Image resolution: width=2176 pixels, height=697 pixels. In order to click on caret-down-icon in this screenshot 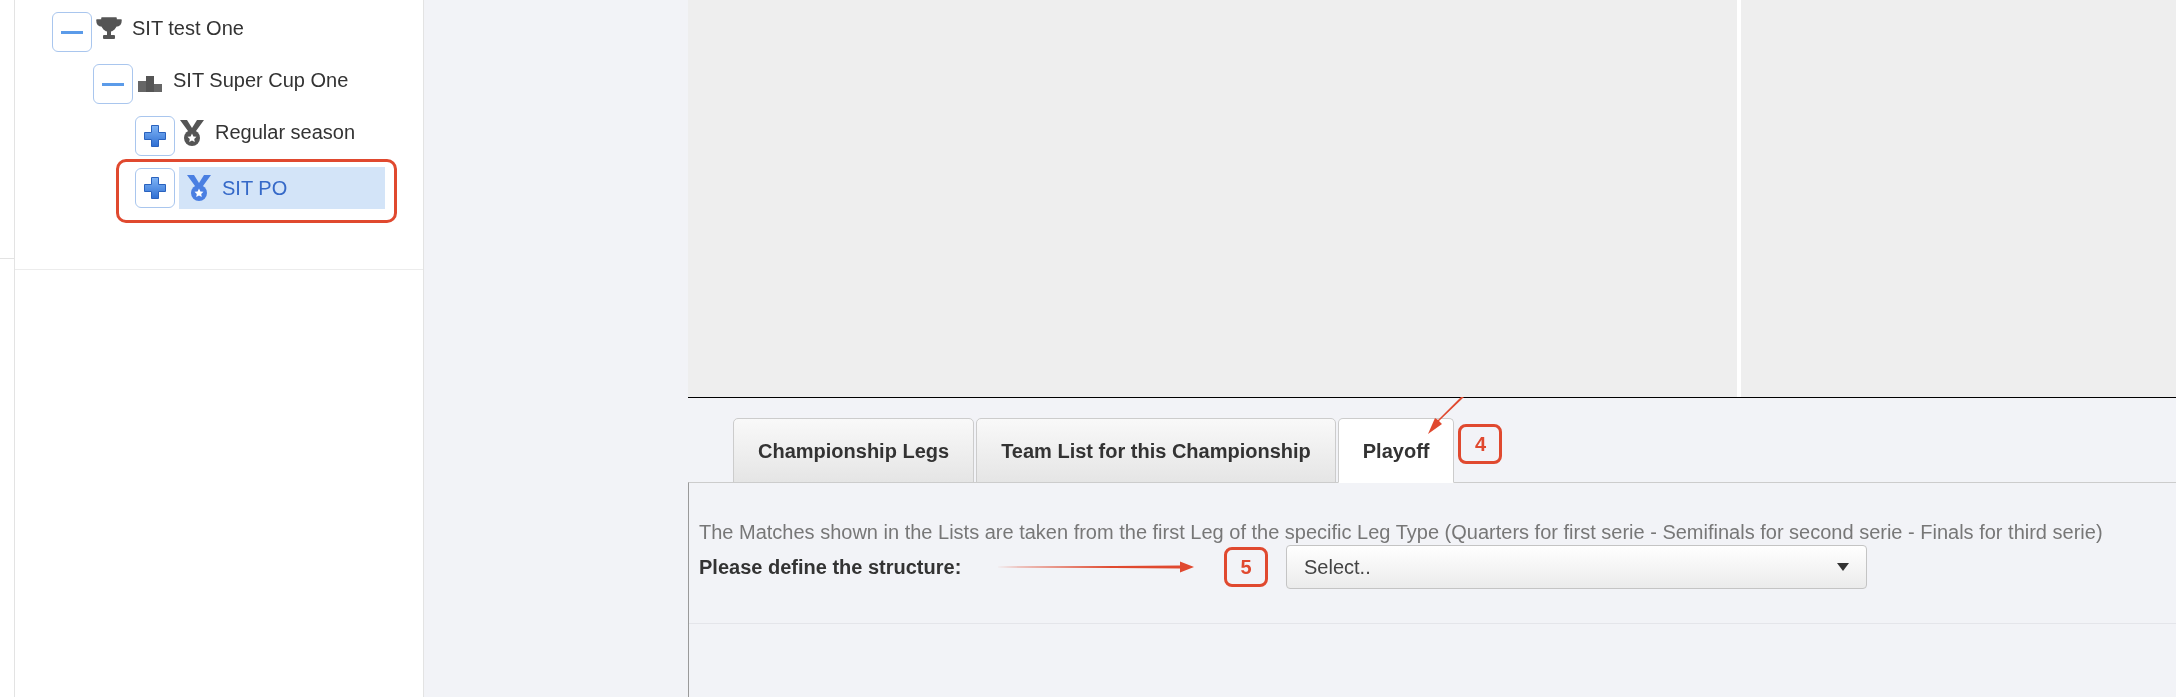, I will do `click(1843, 567)`.